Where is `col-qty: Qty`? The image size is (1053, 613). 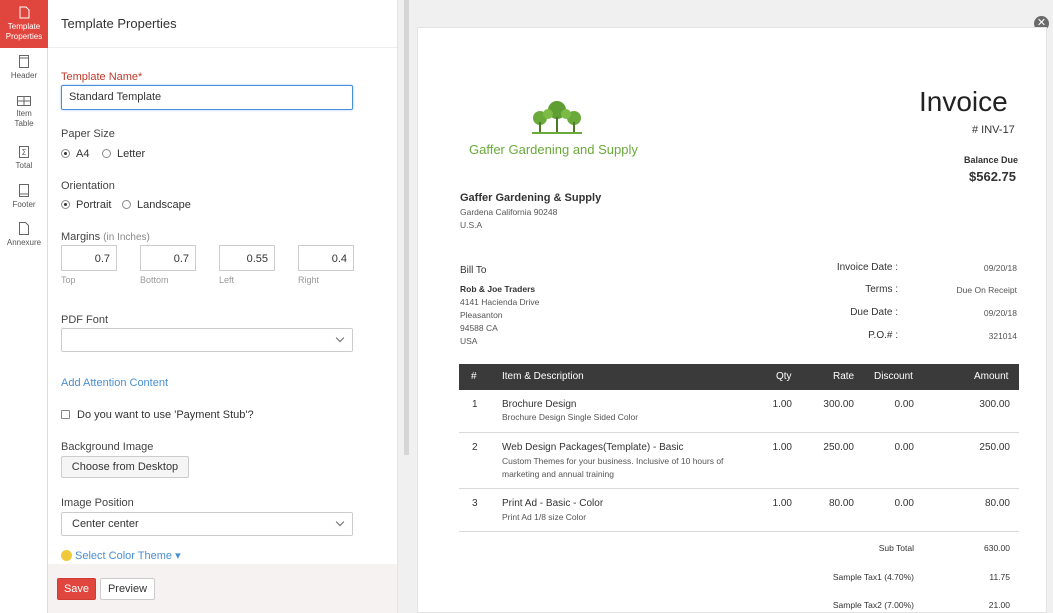
col-qty: Qty is located at coordinates (784, 376).